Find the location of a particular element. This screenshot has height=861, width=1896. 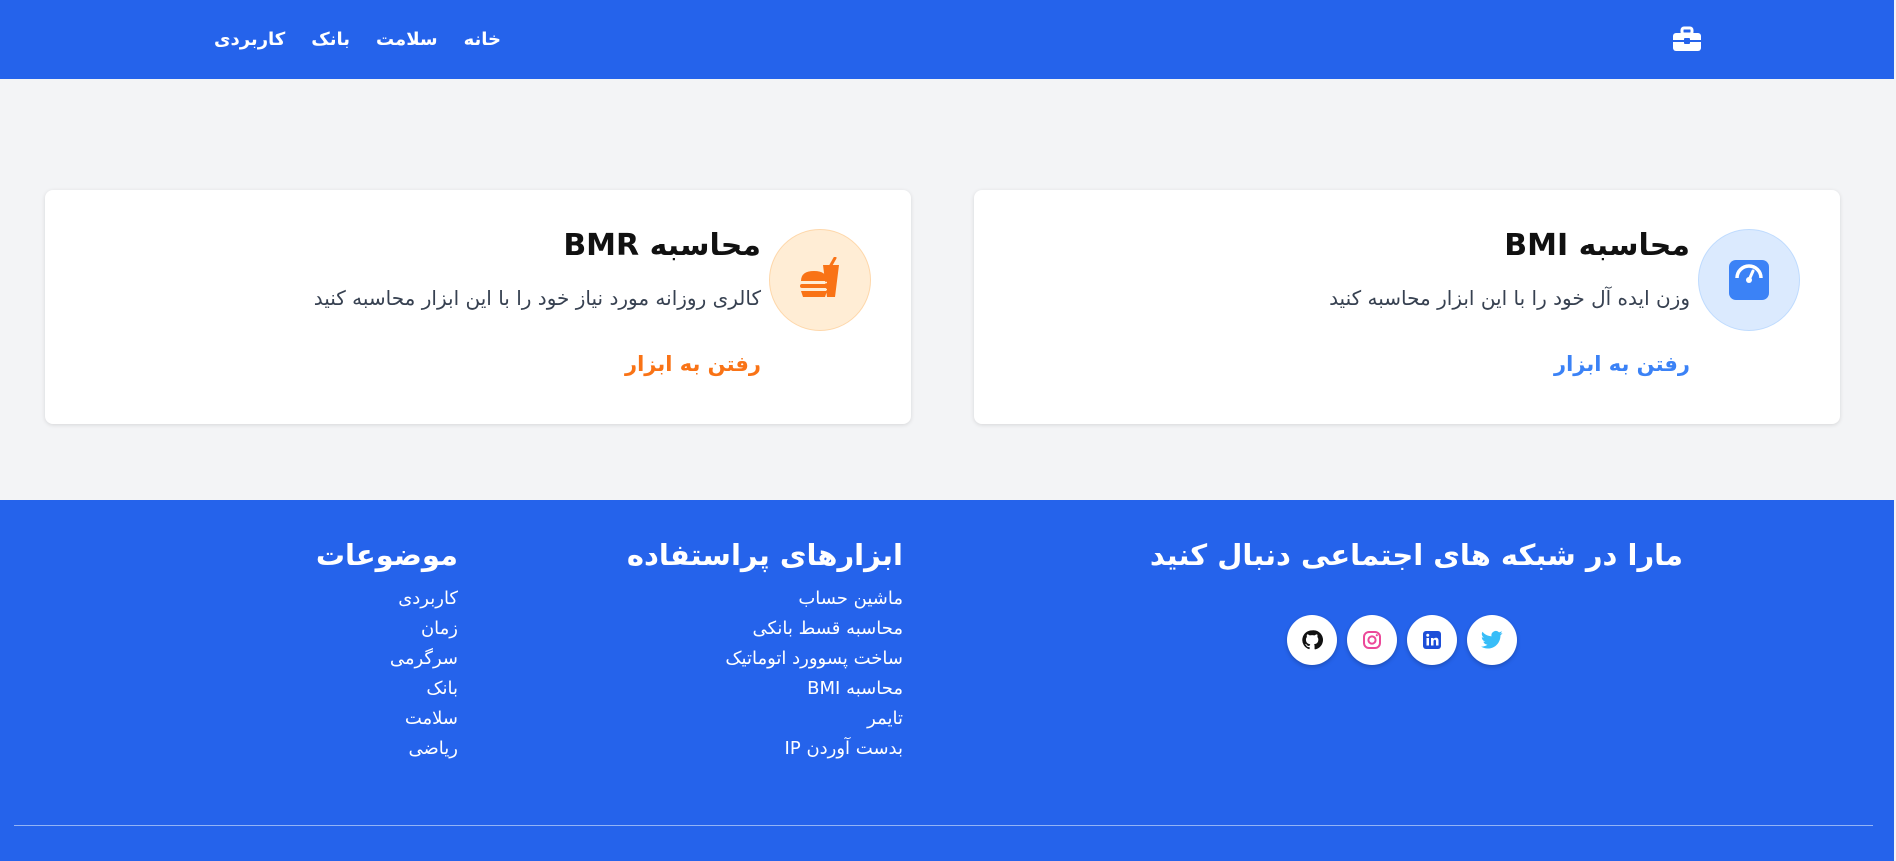

list-item: محاسبه قسط بانکی is located at coordinates (765, 629).